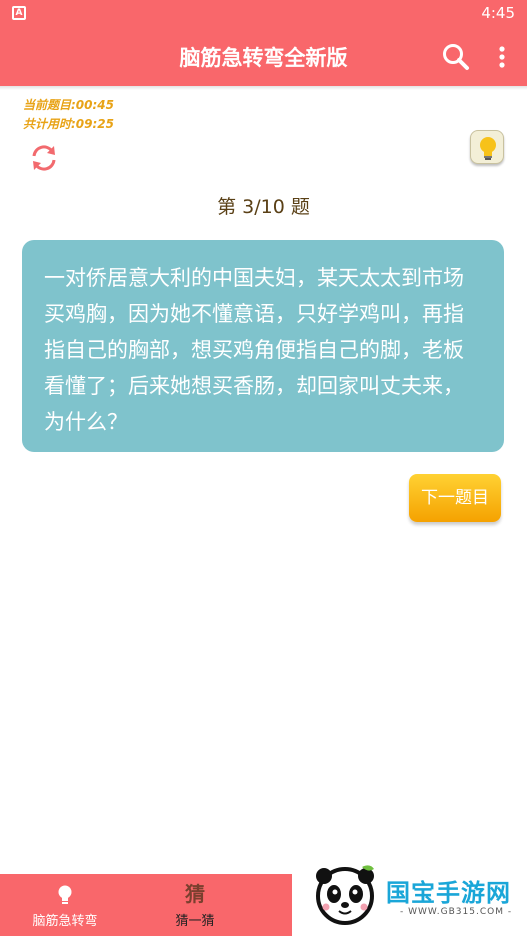 The width and height of the screenshot is (527, 936). Describe the element at coordinates (263, 207) in the screenshot. I see `question-number: 第 3/10 题` at that location.